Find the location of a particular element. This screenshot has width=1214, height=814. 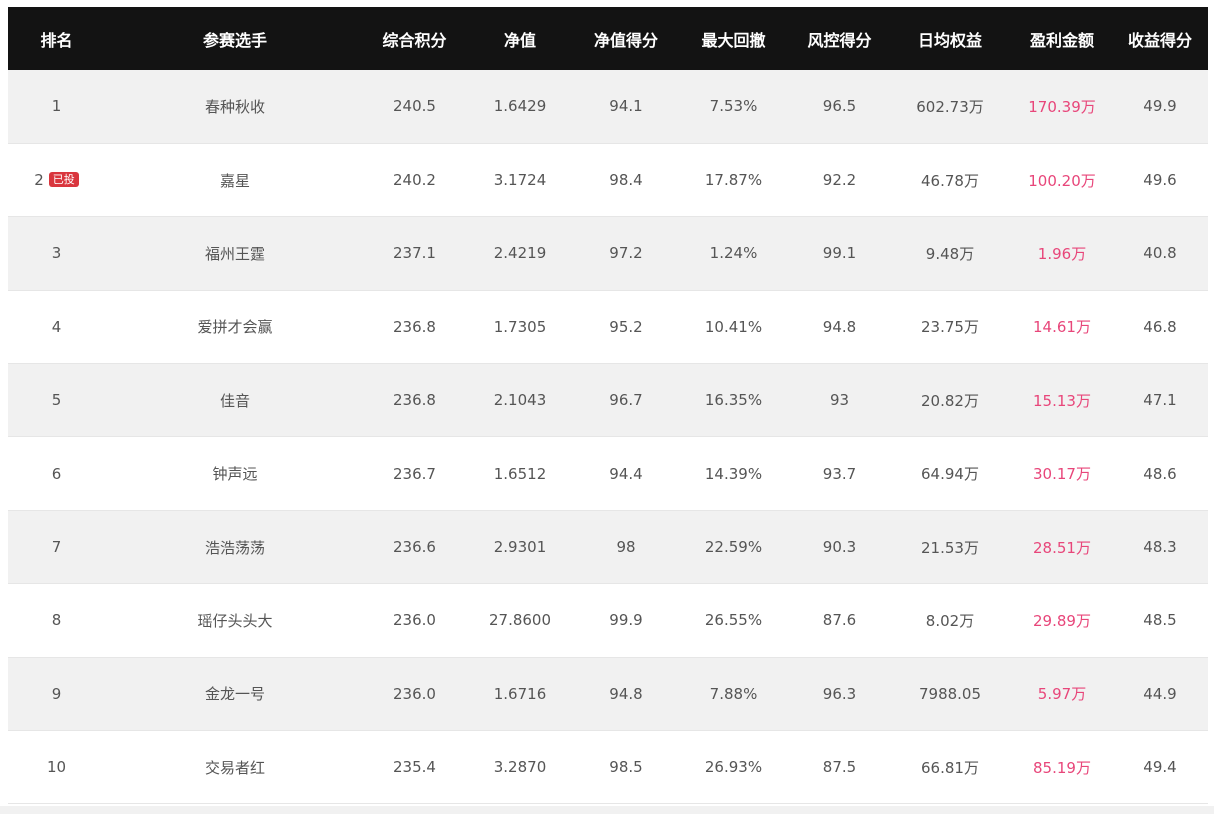

player-name-cell: 浩浩荡荡 is located at coordinates (235, 546).